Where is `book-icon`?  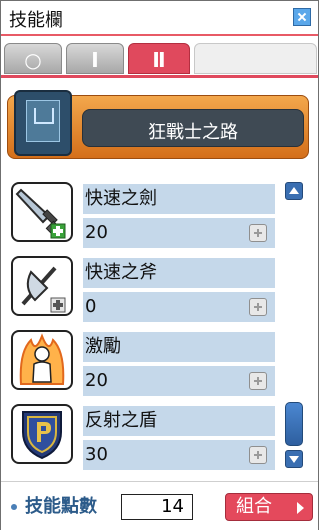 book-icon is located at coordinates (43, 123).